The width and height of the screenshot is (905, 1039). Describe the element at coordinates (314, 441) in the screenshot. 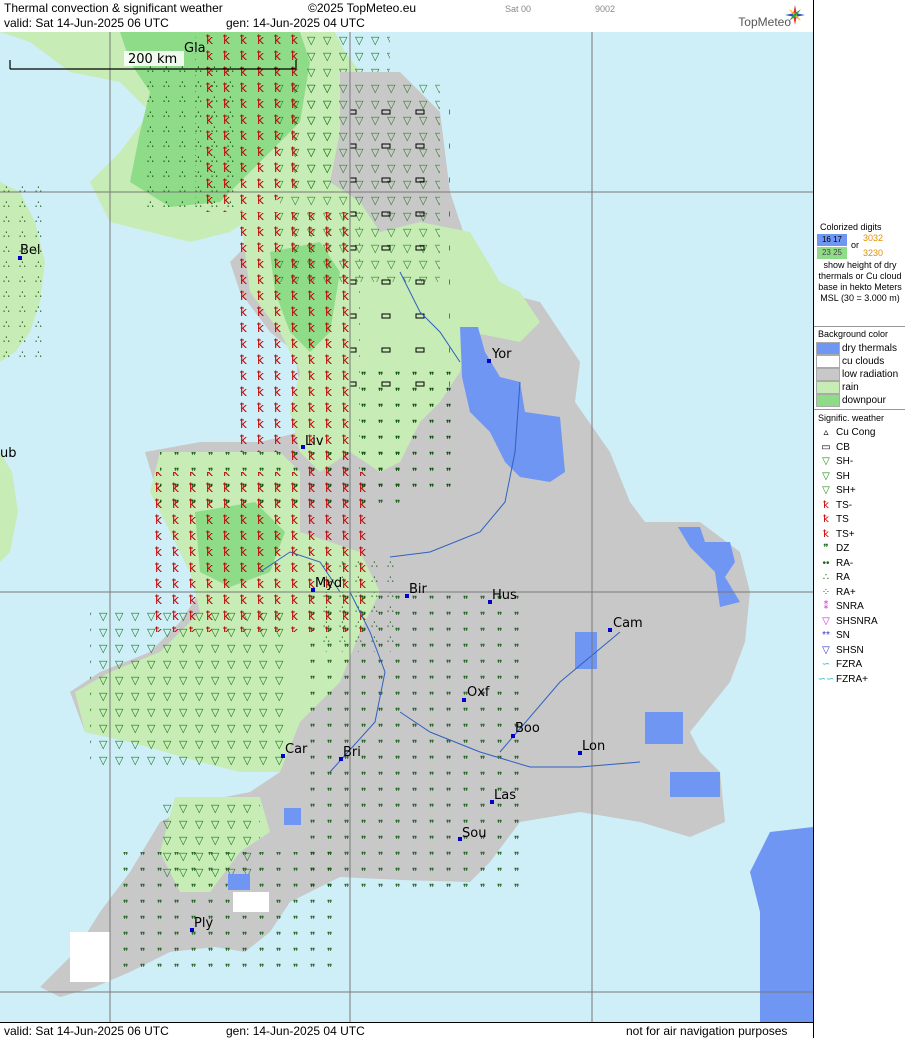

I see `city-label: Liv` at that location.